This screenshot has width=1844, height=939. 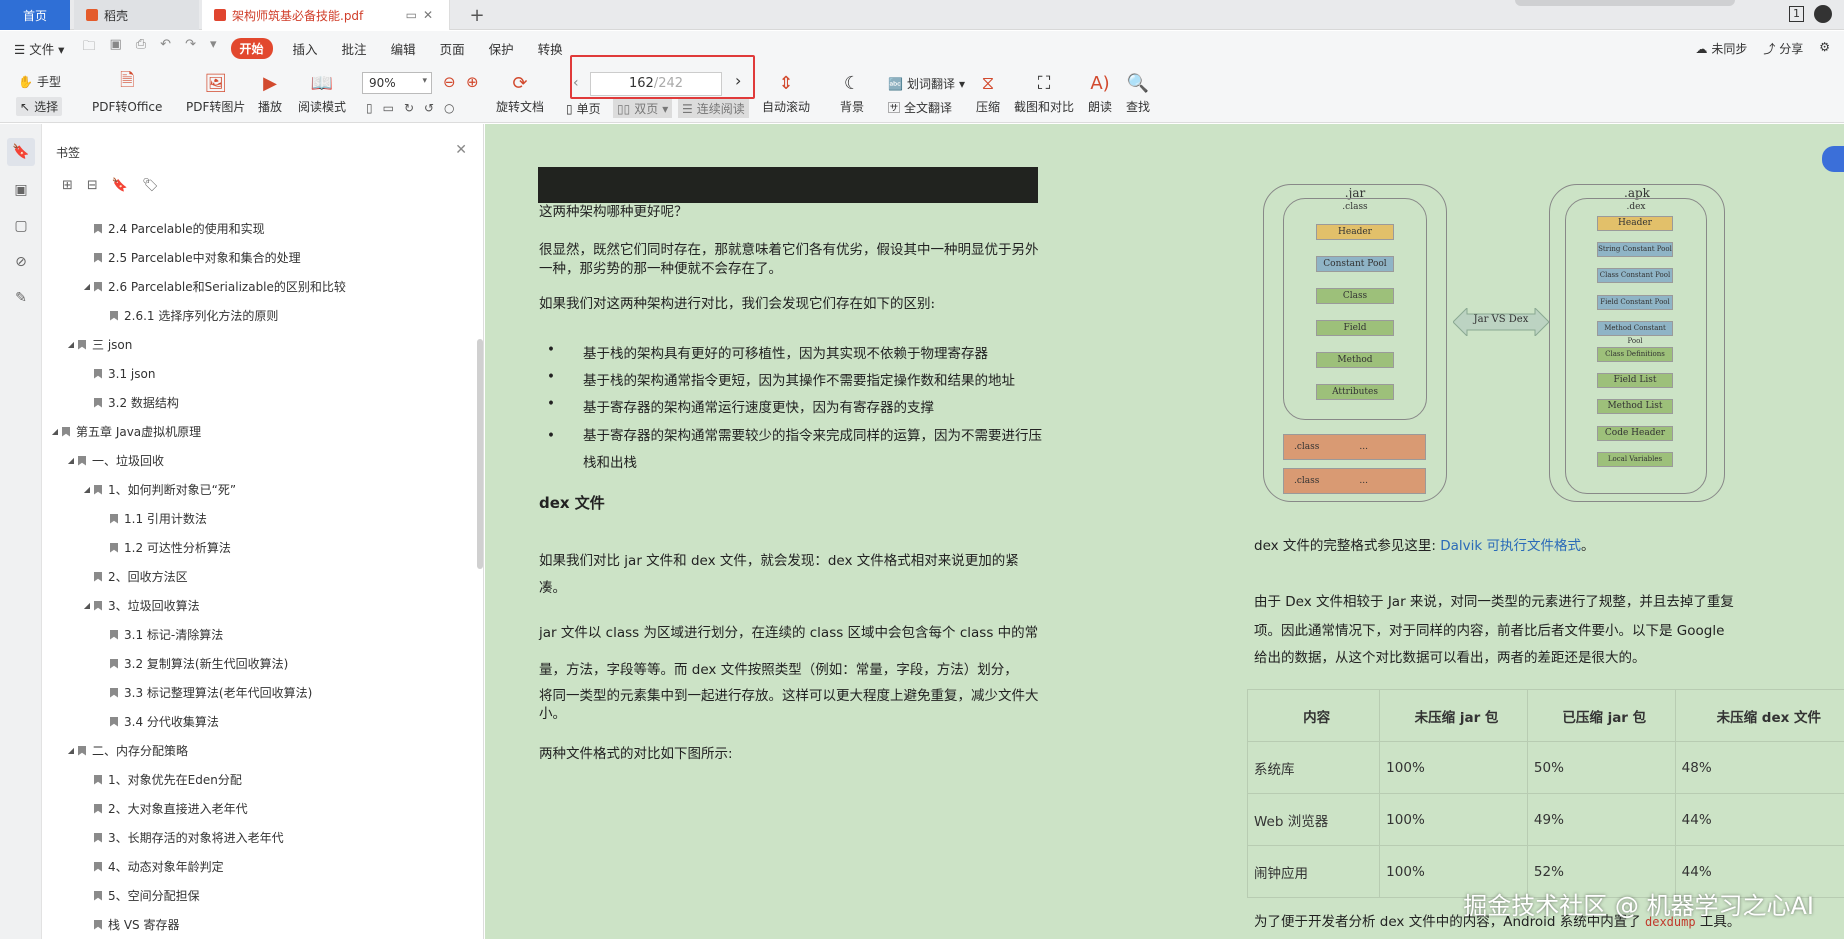 I want to click on thumbnail-icon: ▣, so click(x=21, y=190).